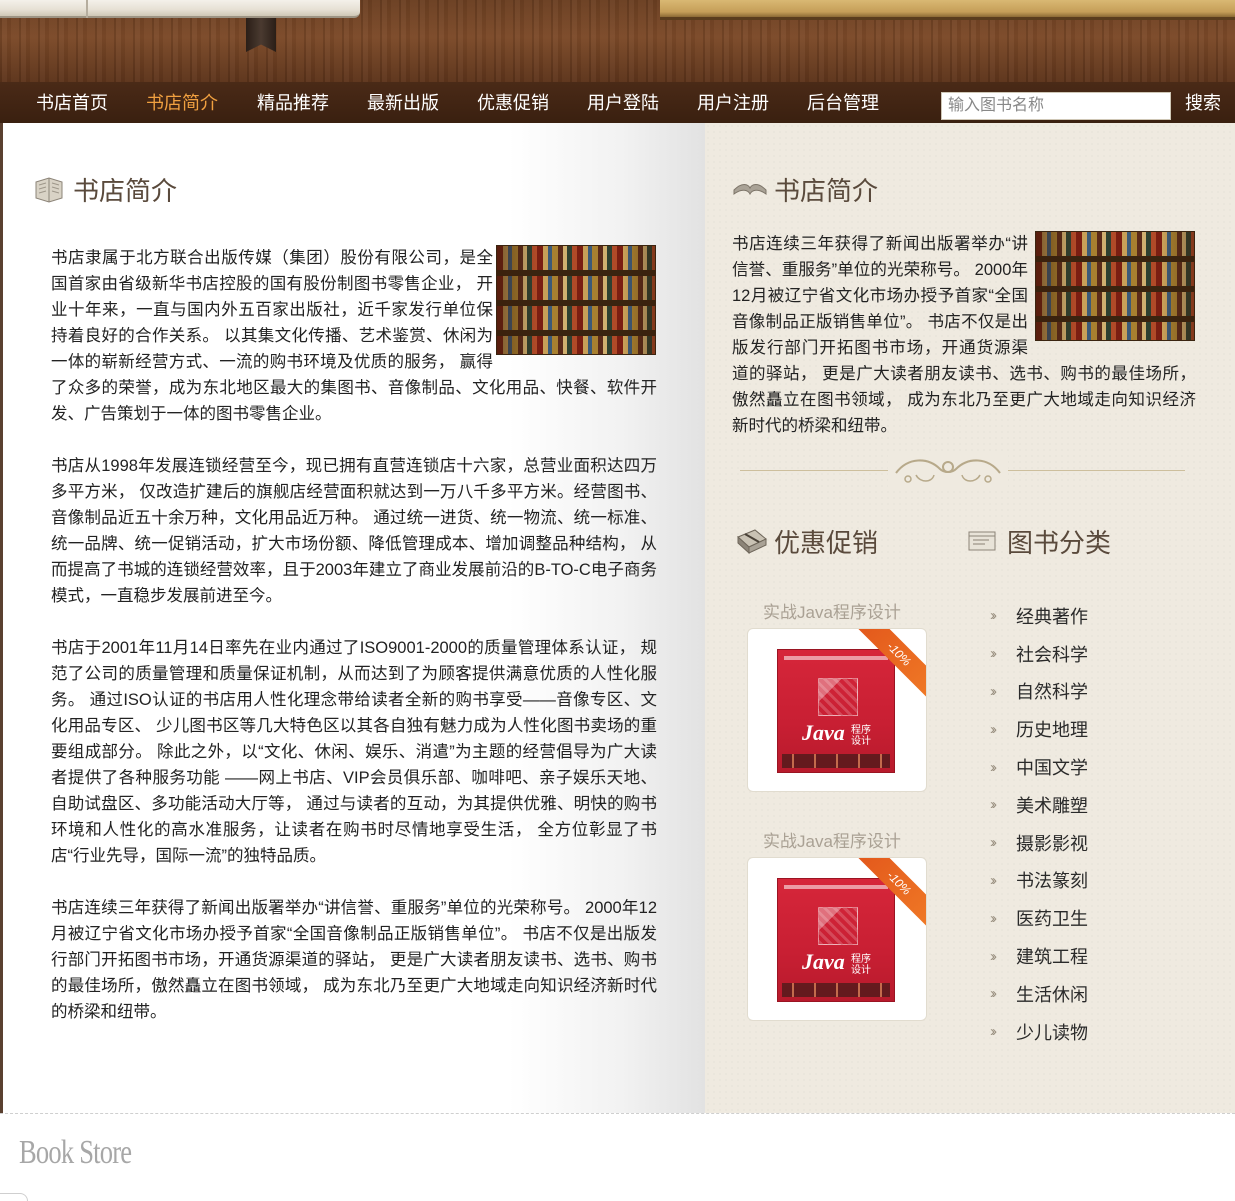  Describe the element at coordinates (1056, 106) in the screenshot. I see `search-input` at that location.